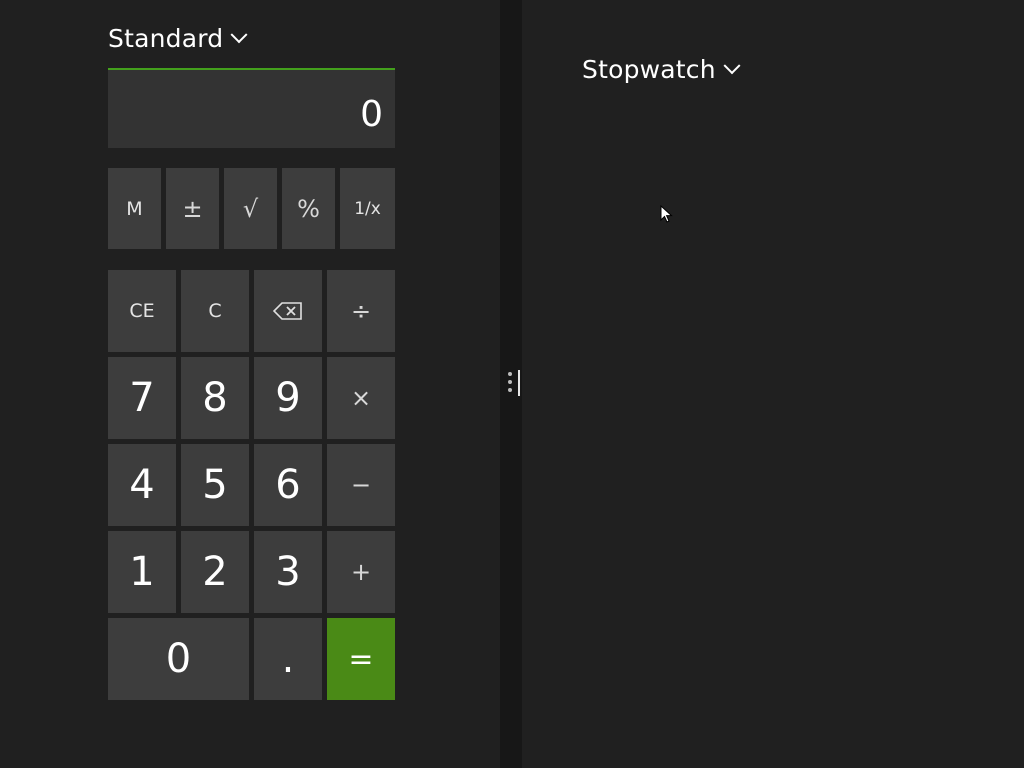  What do you see at coordinates (142, 311) in the screenshot?
I see `clear-entry-button: CE` at bounding box center [142, 311].